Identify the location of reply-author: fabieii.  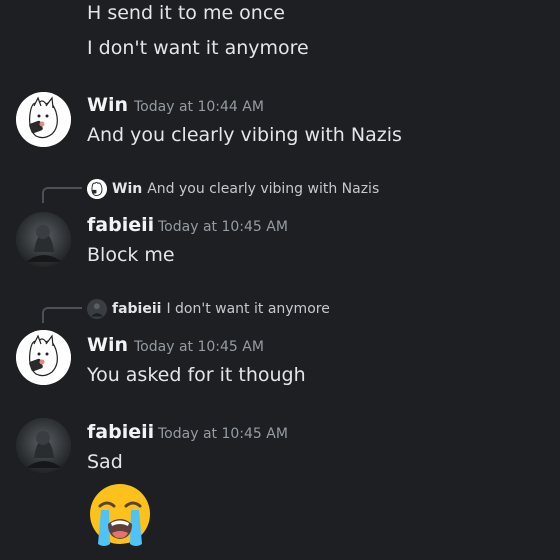
(136, 309).